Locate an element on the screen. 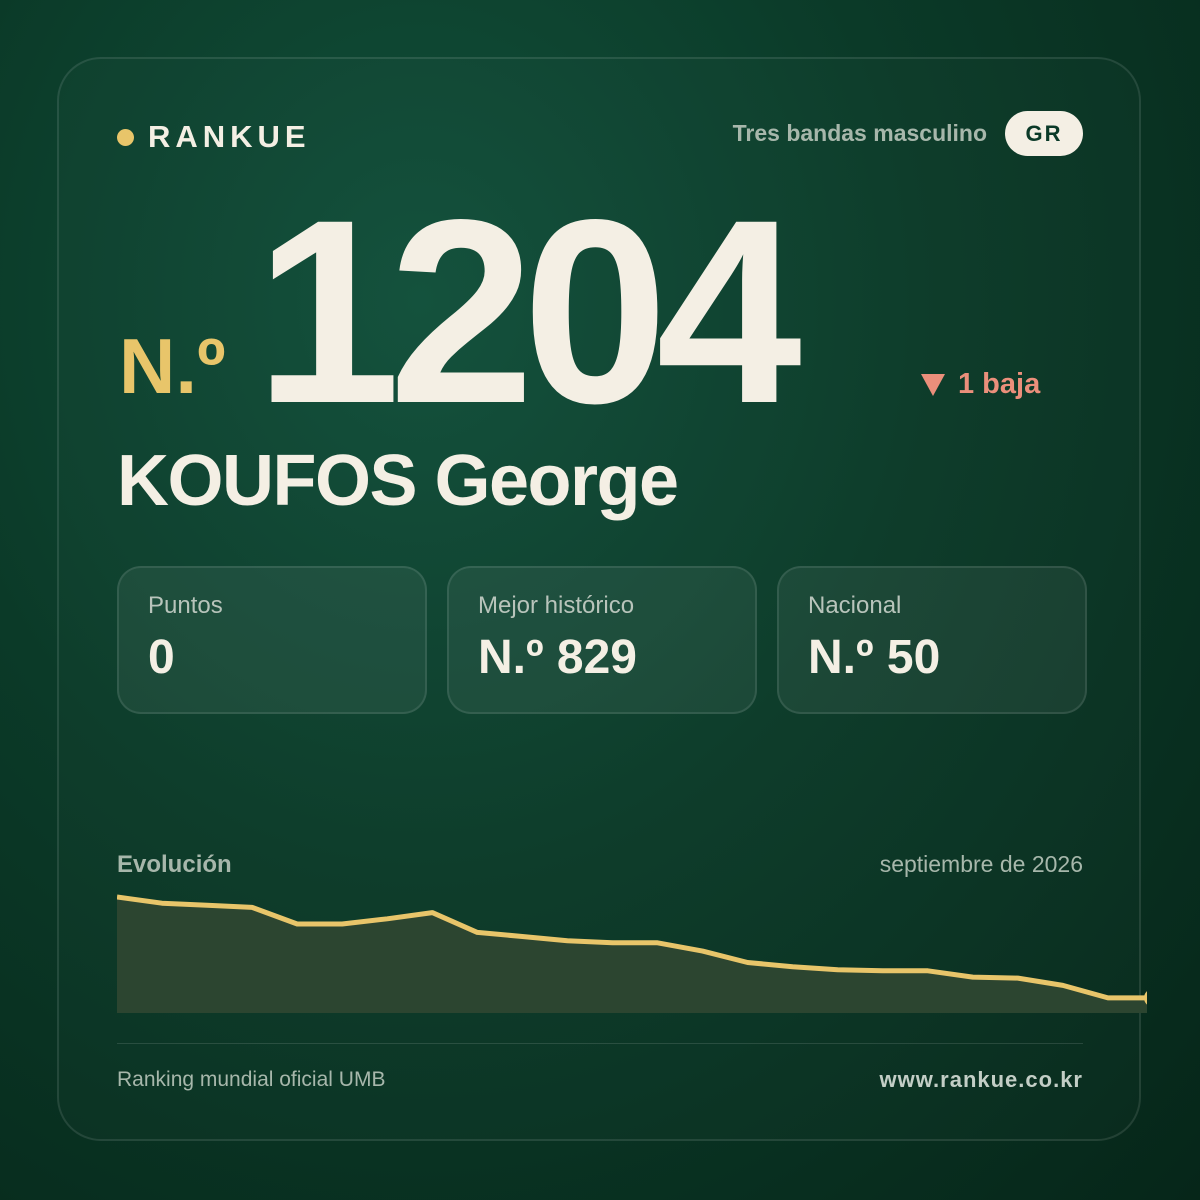 The height and width of the screenshot is (1200, 1200). category-label: Tres bandas masculino is located at coordinates (859, 133).